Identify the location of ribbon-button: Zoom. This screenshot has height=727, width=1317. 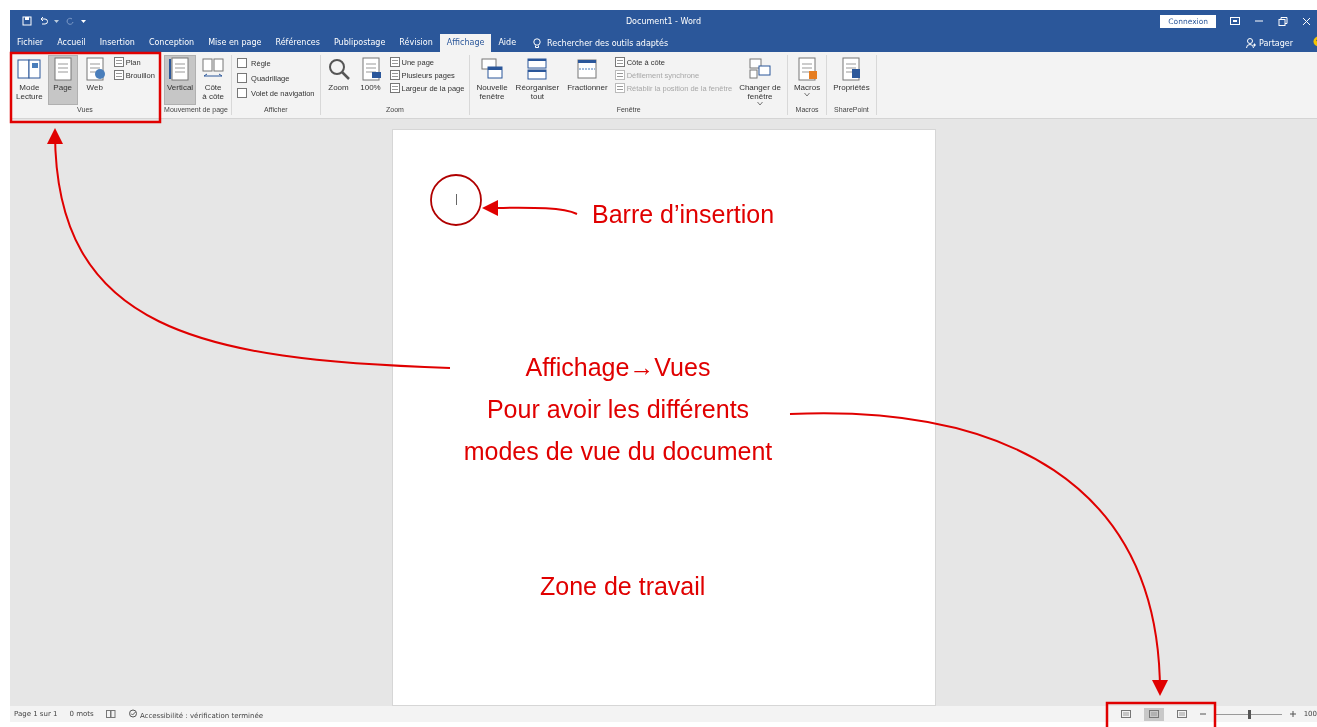
(338, 80).